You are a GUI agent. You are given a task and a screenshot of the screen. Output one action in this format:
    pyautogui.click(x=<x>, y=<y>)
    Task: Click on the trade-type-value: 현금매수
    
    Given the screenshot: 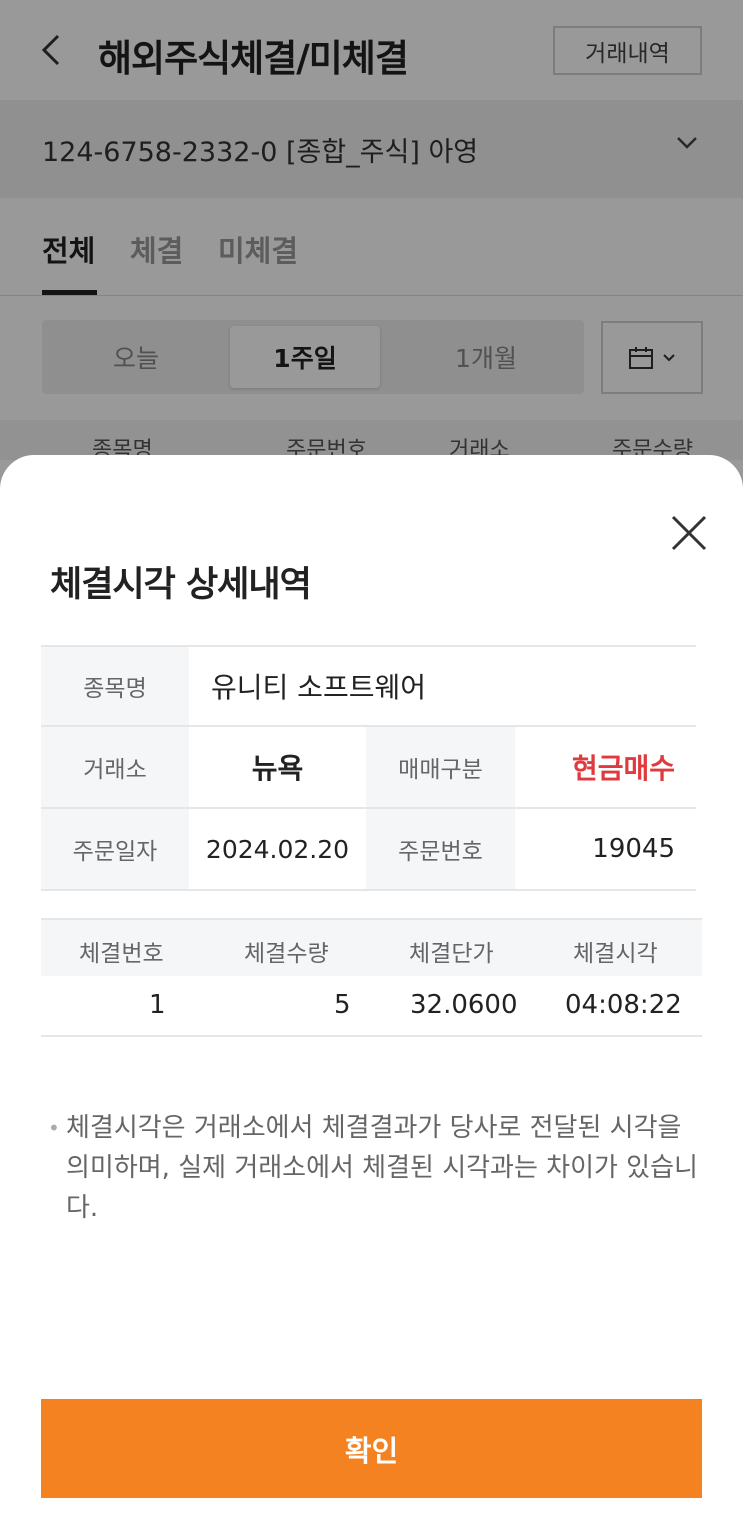 What is the action you would take?
    pyautogui.click(x=623, y=768)
    